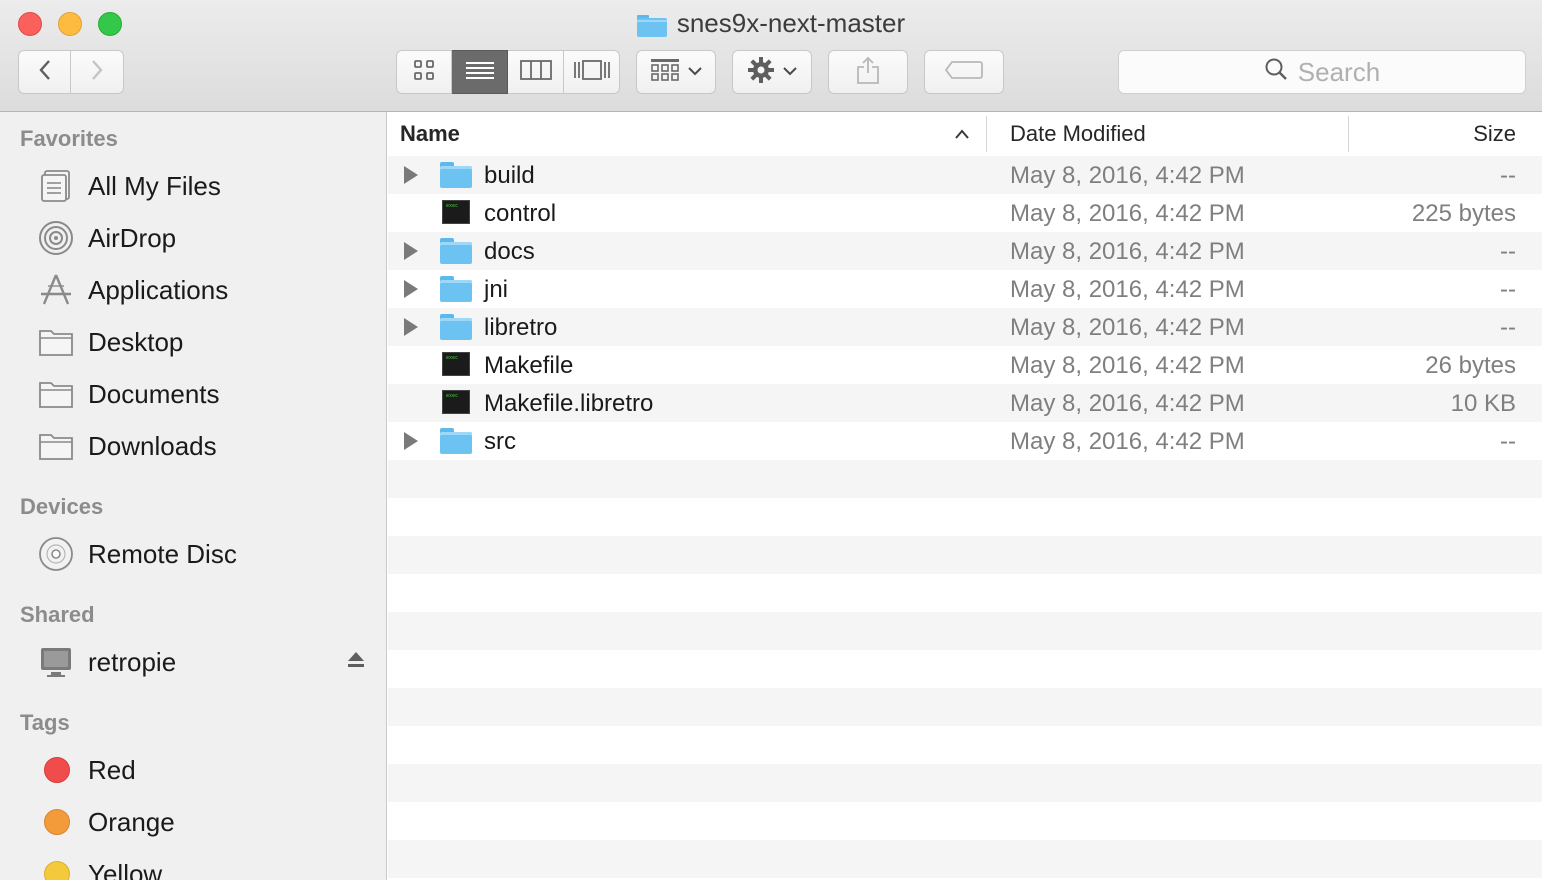 The image size is (1542, 880). What do you see at coordinates (201, 662) in the screenshot?
I see `sidebar-item-retropie: retropie` at bounding box center [201, 662].